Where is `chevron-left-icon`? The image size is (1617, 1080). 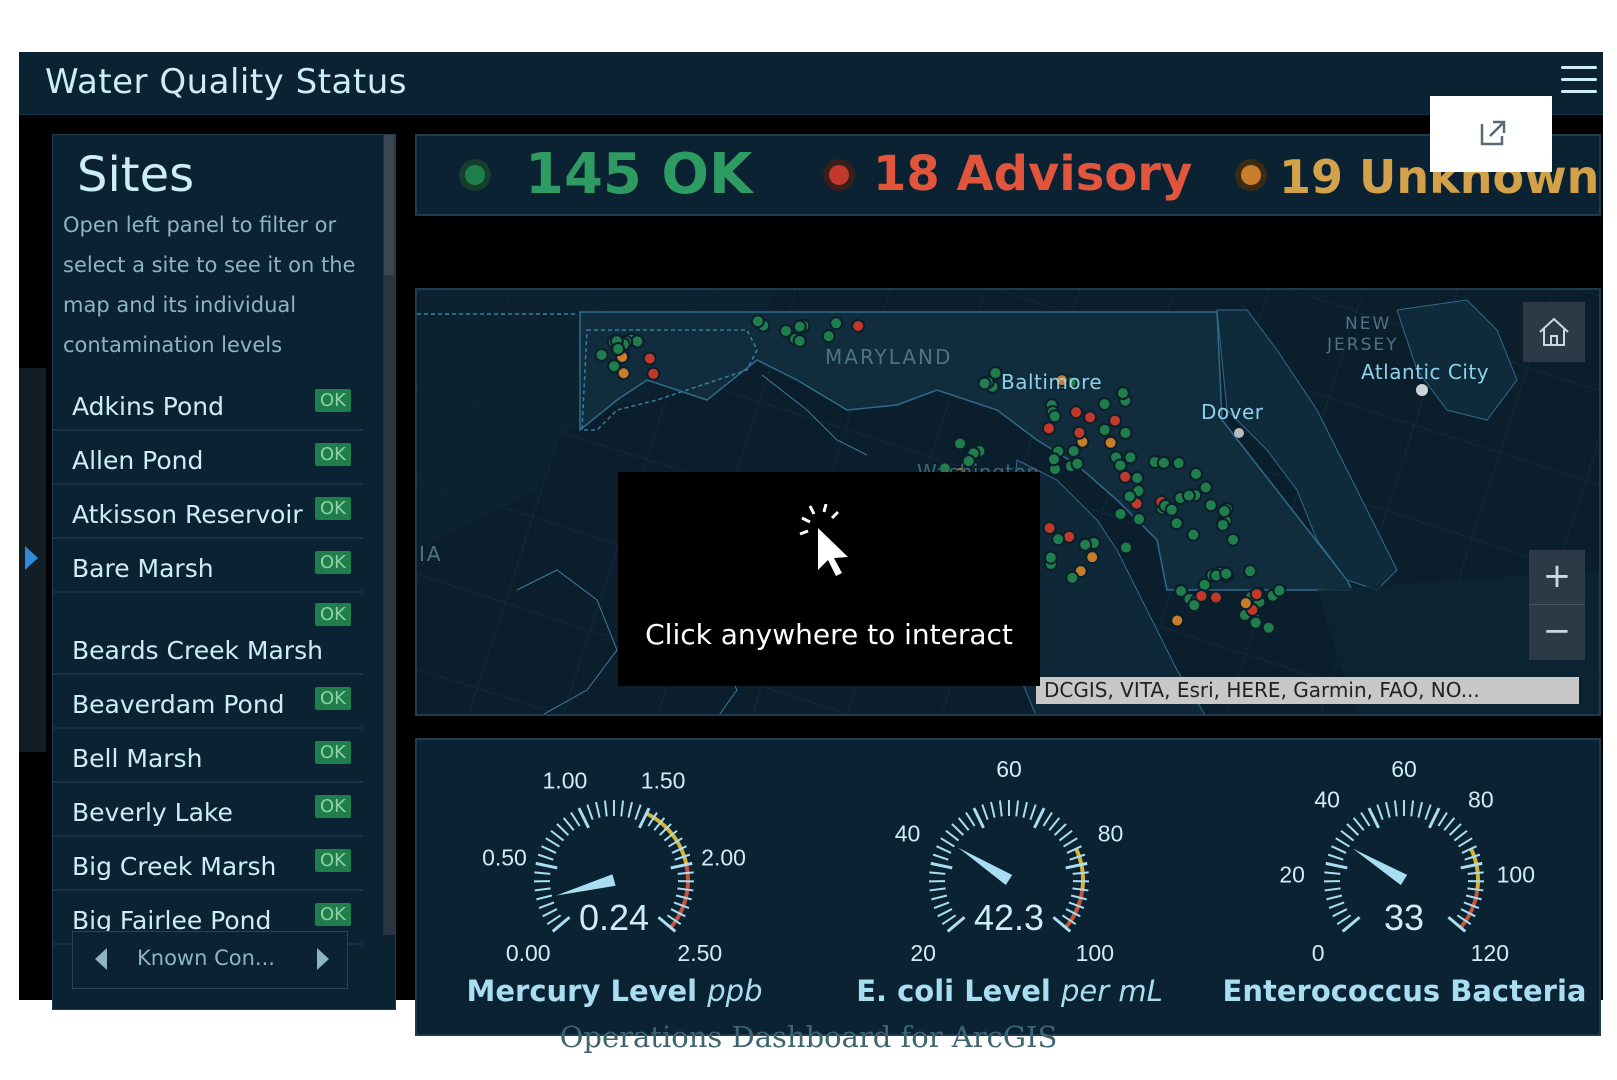
chevron-left-icon is located at coordinates (101, 959).